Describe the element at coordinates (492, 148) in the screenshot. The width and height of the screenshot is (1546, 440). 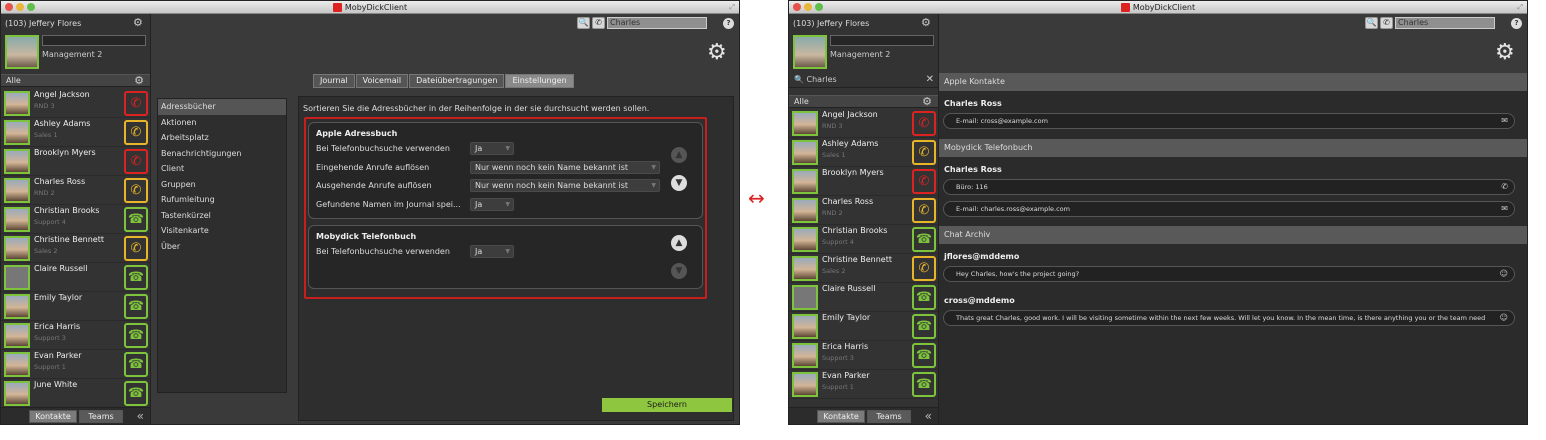
I see `apple-phonebook-select: Ja ▼` at that location.